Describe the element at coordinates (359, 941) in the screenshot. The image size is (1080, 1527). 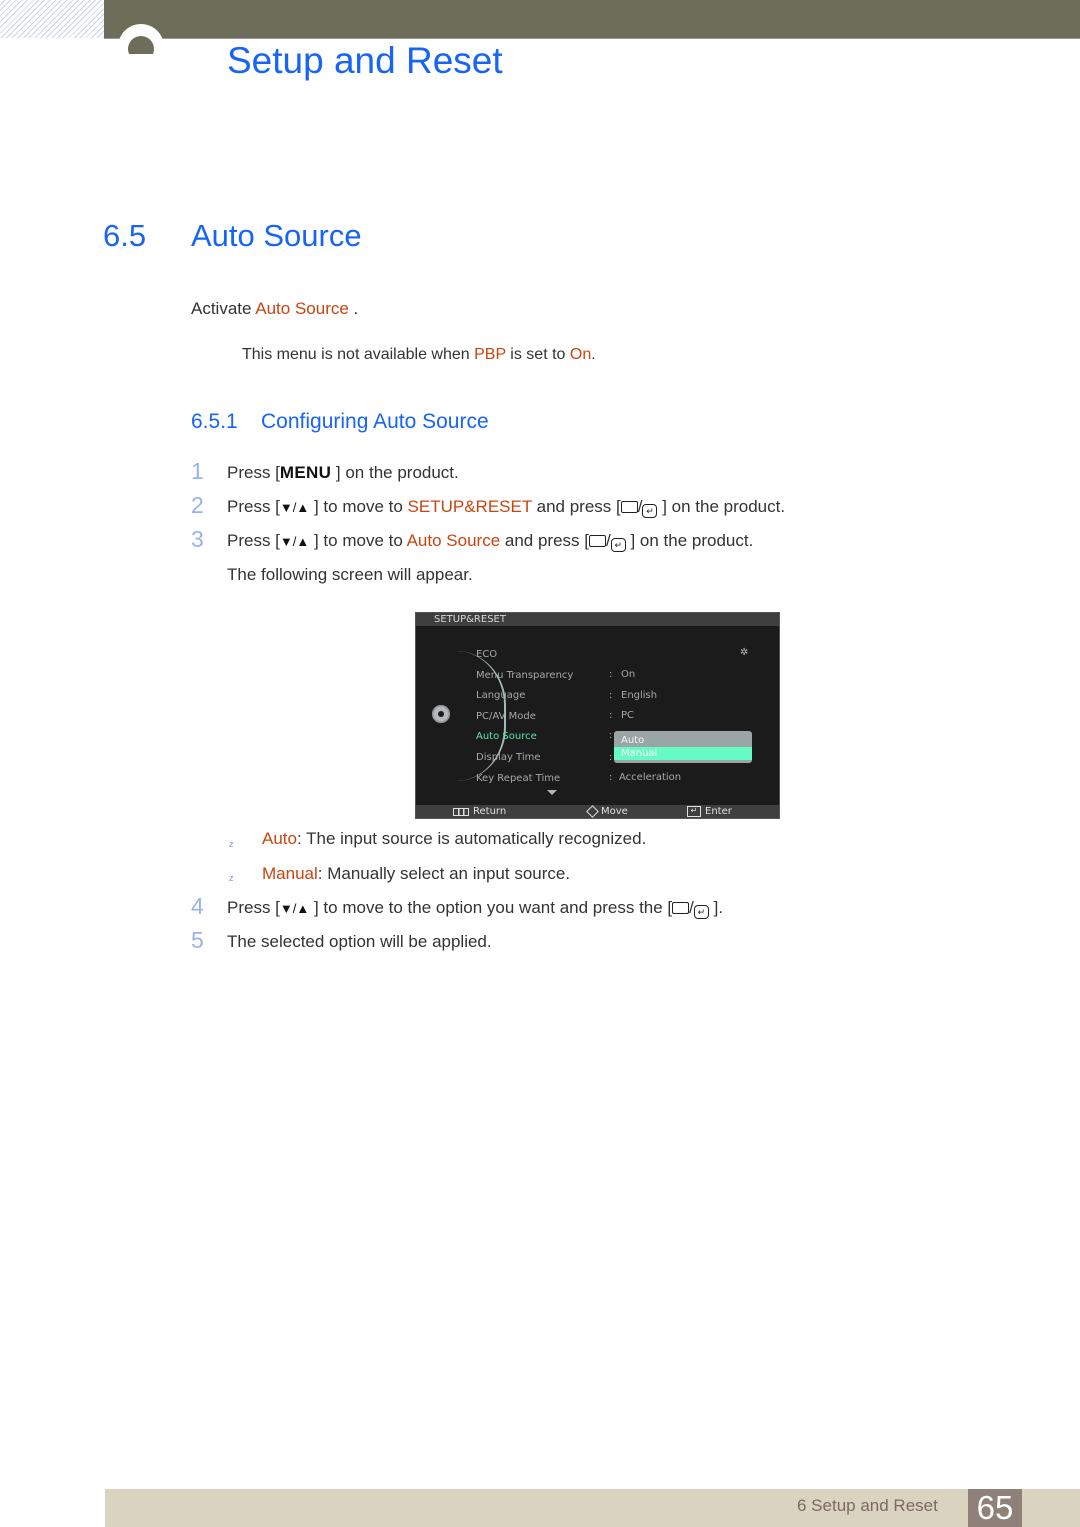
I see `step-5: The selected option will be applied.` at that location.